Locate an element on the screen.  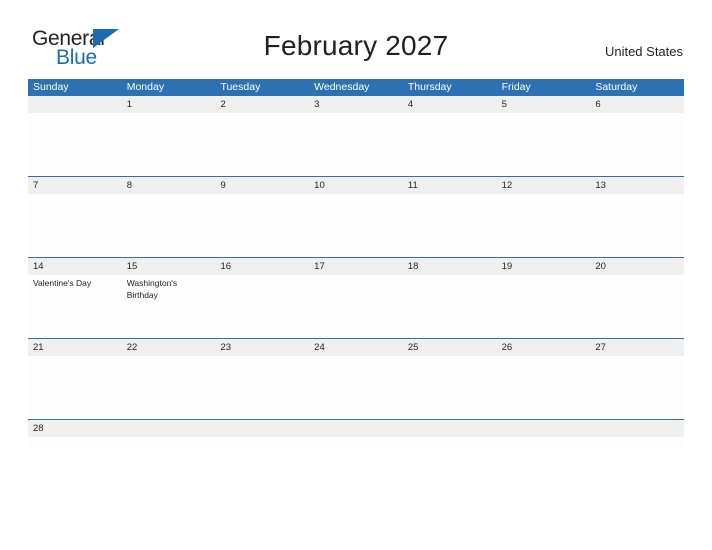
calendar-week-row: 28 is located at coordinates (356, 433).